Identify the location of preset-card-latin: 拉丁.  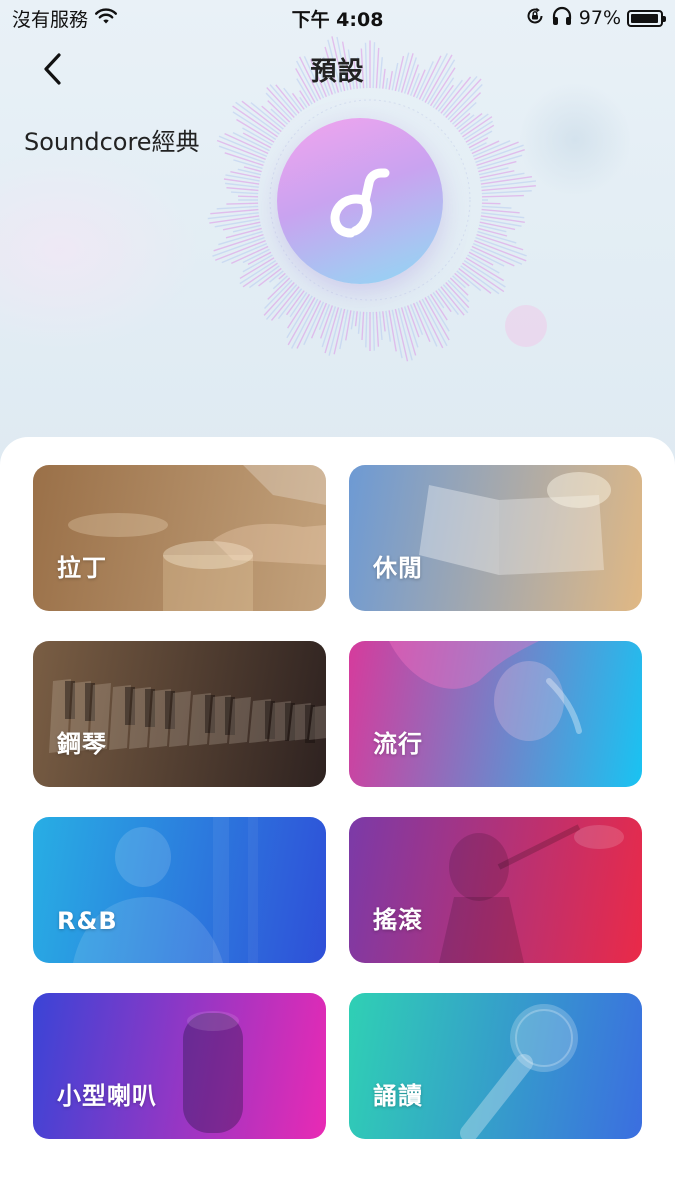
(179, 538).